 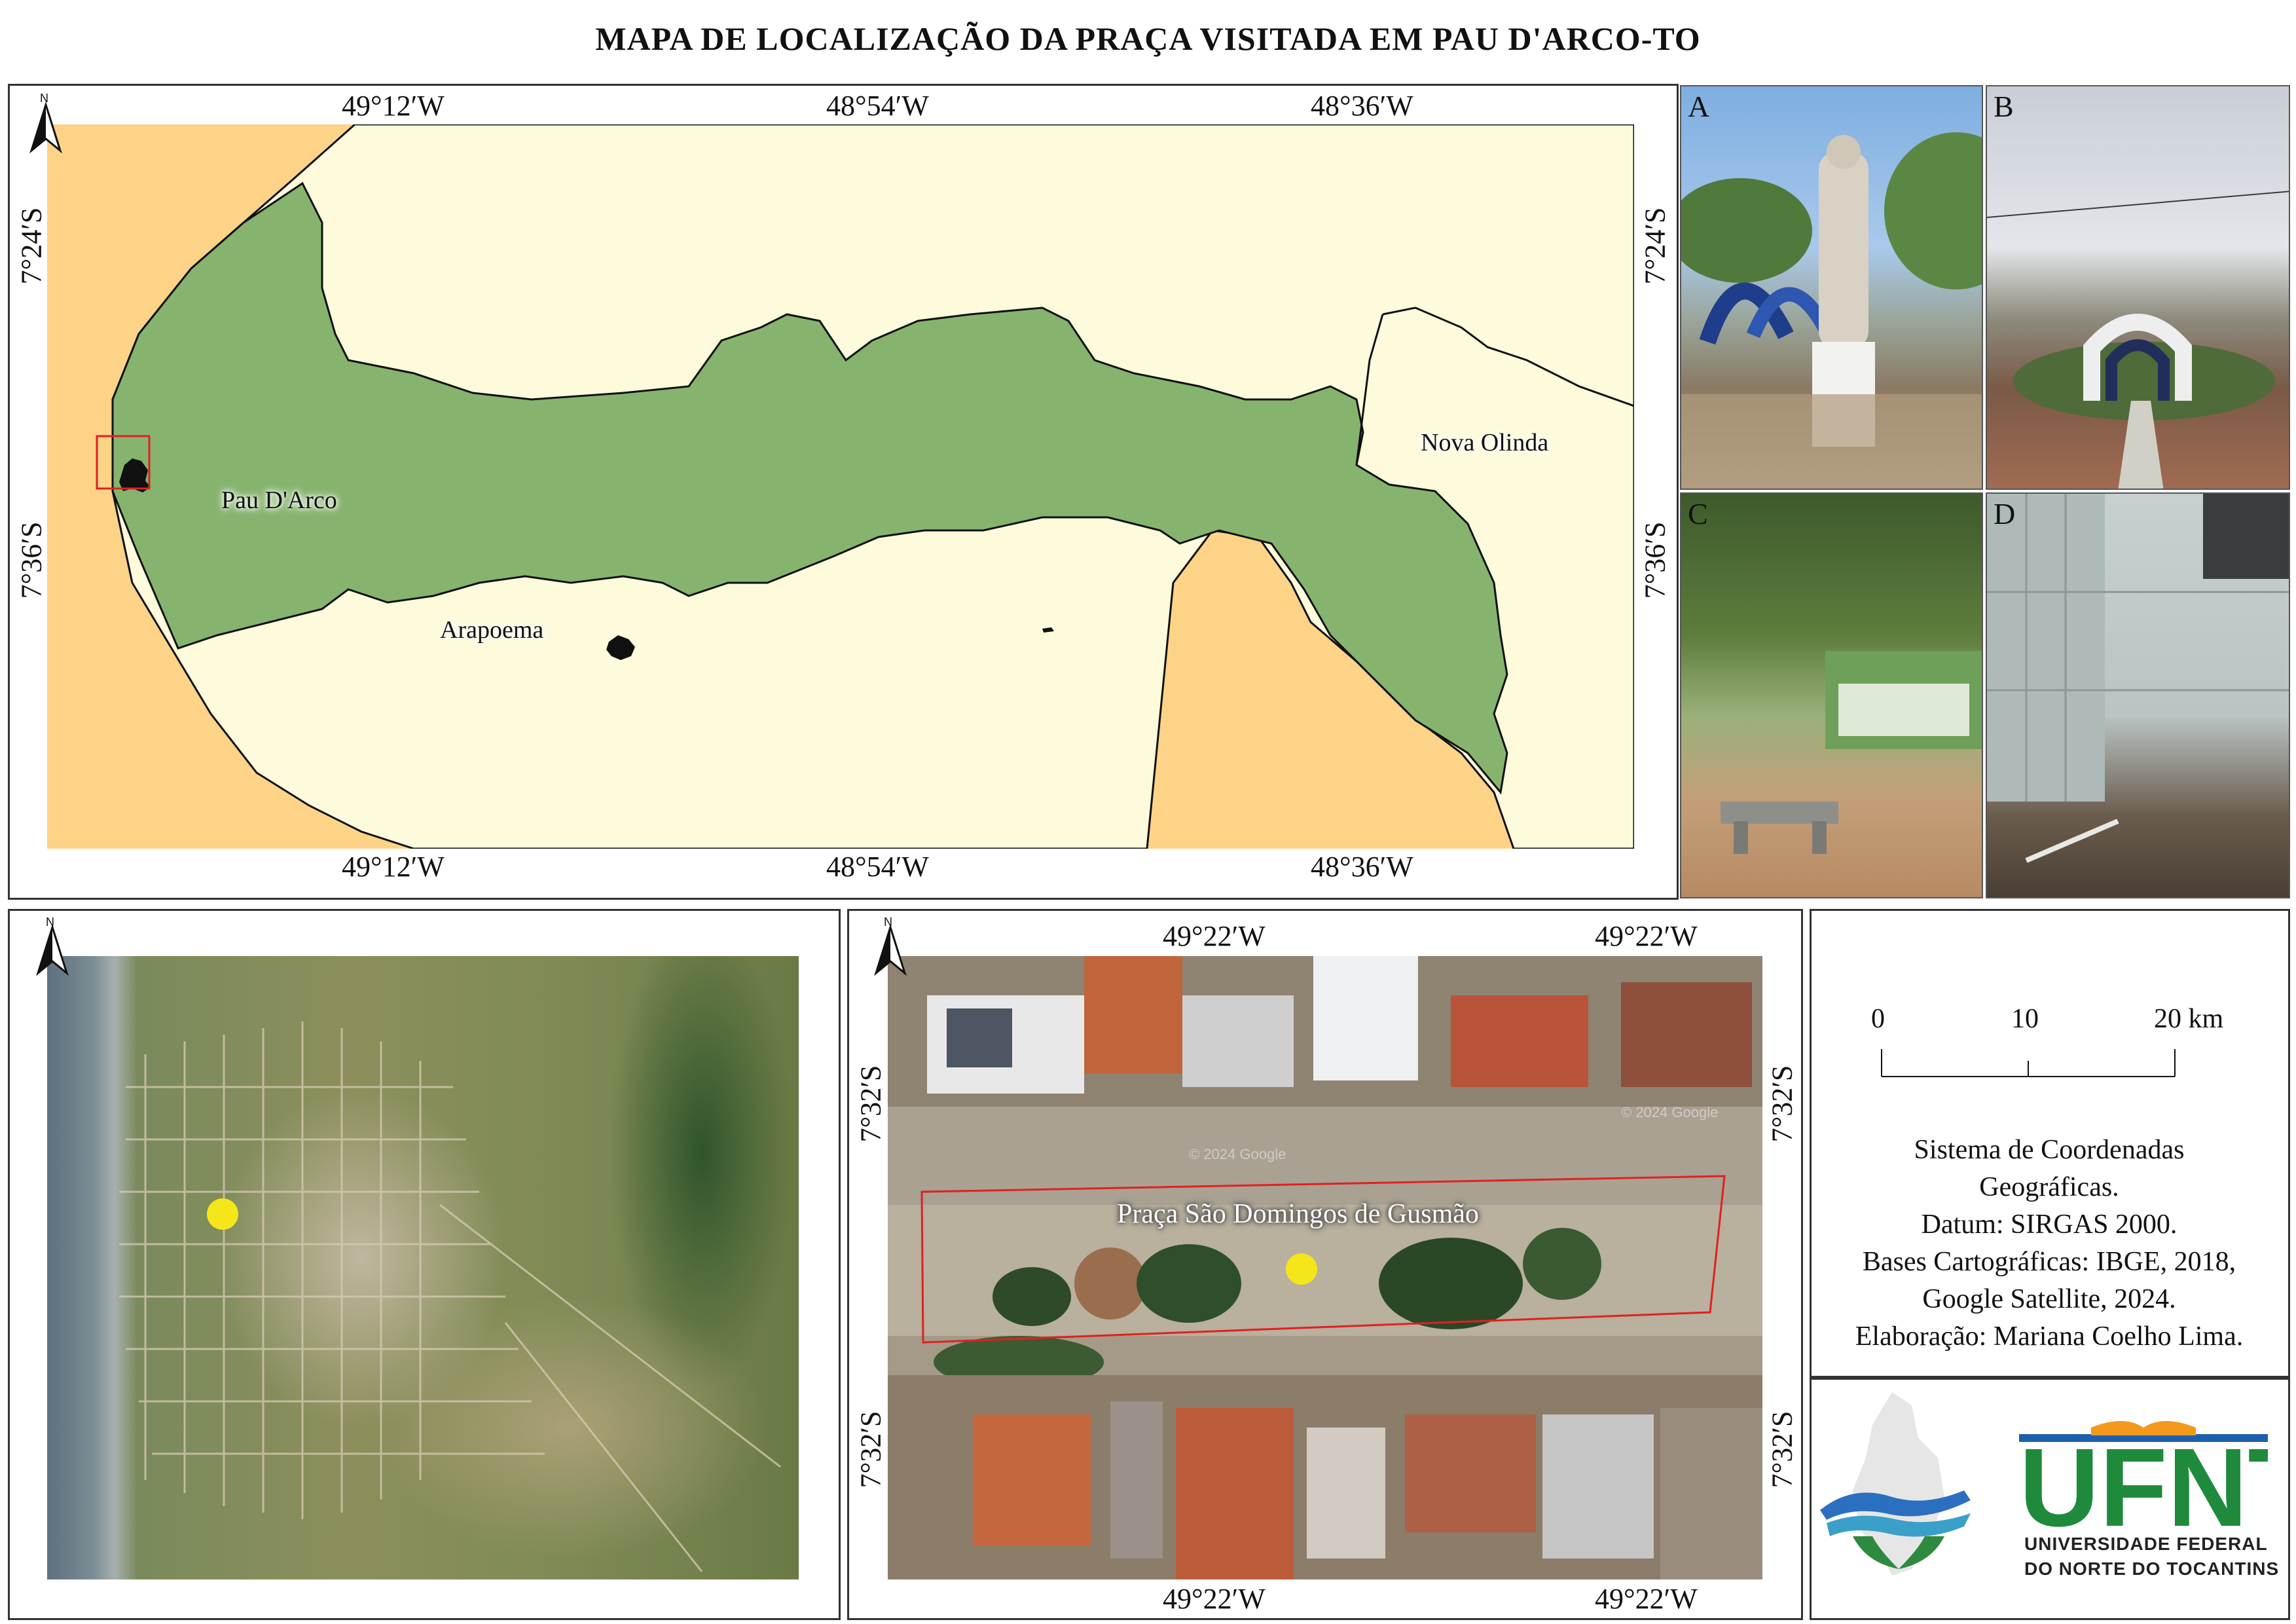 I want to click on place-label-nova-olinda: Nova Olinda, so click(x=1485, y=442).